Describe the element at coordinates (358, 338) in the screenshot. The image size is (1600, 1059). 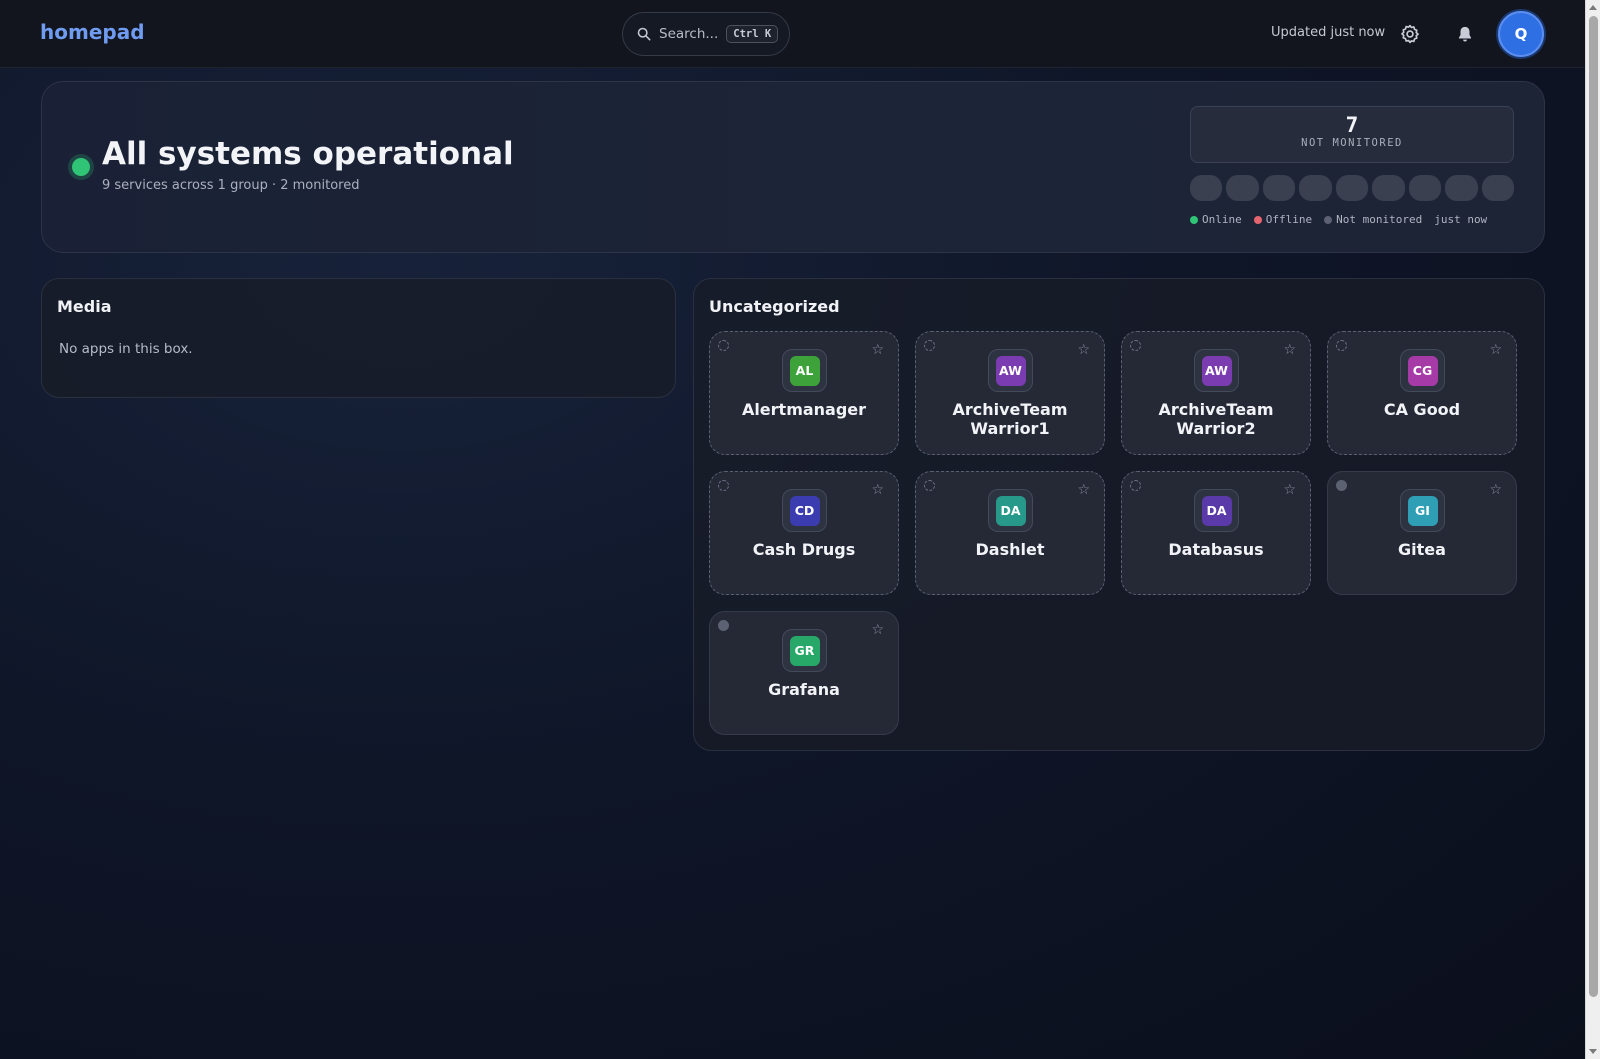
I see `media-box: Media No apps in this box.` at that location.